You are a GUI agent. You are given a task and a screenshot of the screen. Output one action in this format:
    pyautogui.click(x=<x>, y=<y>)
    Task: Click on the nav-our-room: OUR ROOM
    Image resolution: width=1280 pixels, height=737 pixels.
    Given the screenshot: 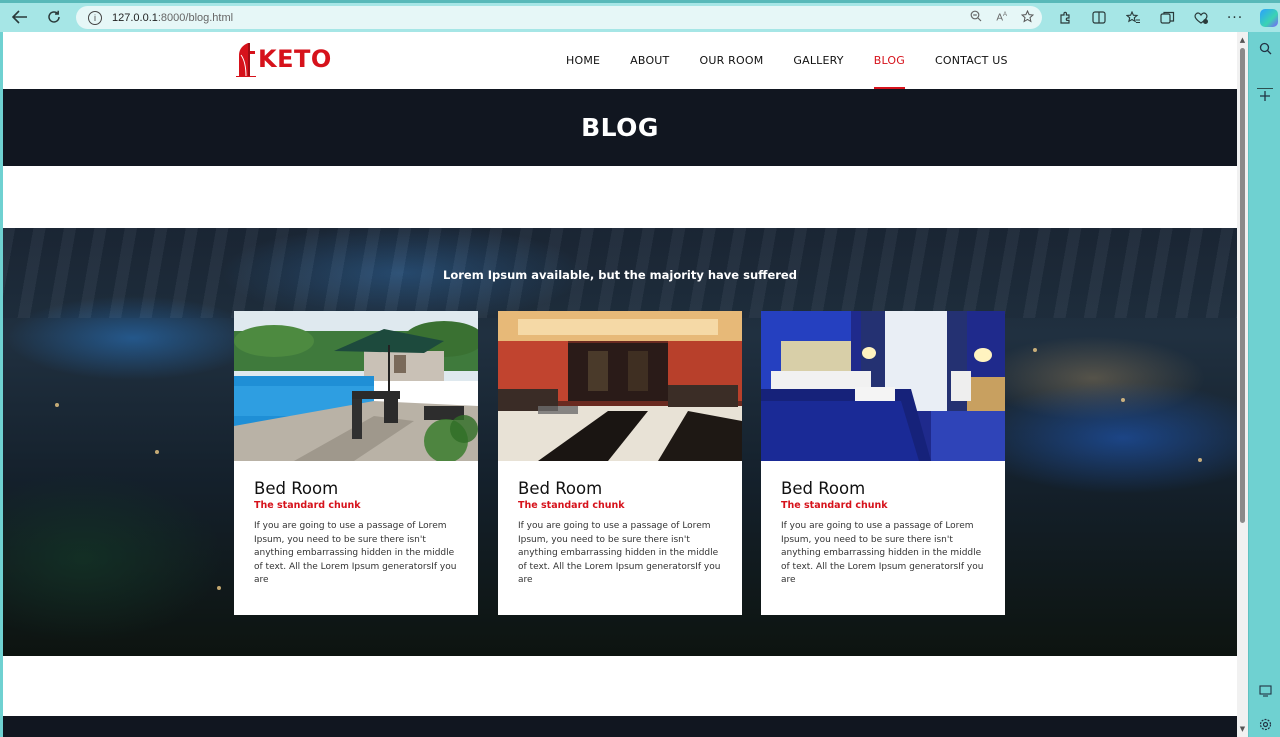 What is the action you would take?
    pyautogui.click(x=731, y=60)
    